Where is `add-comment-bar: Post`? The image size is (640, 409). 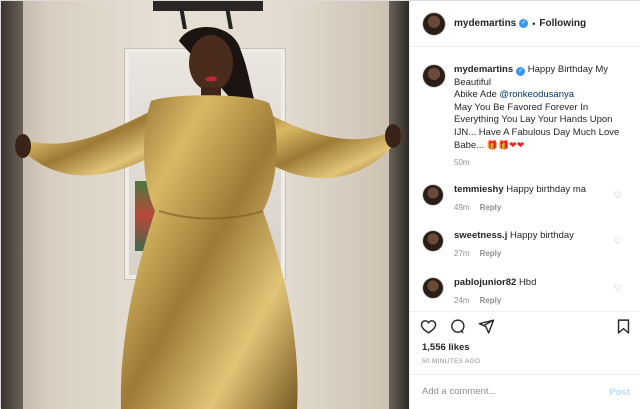
add-comment-bar: Post is located at coordinates (525, 391).